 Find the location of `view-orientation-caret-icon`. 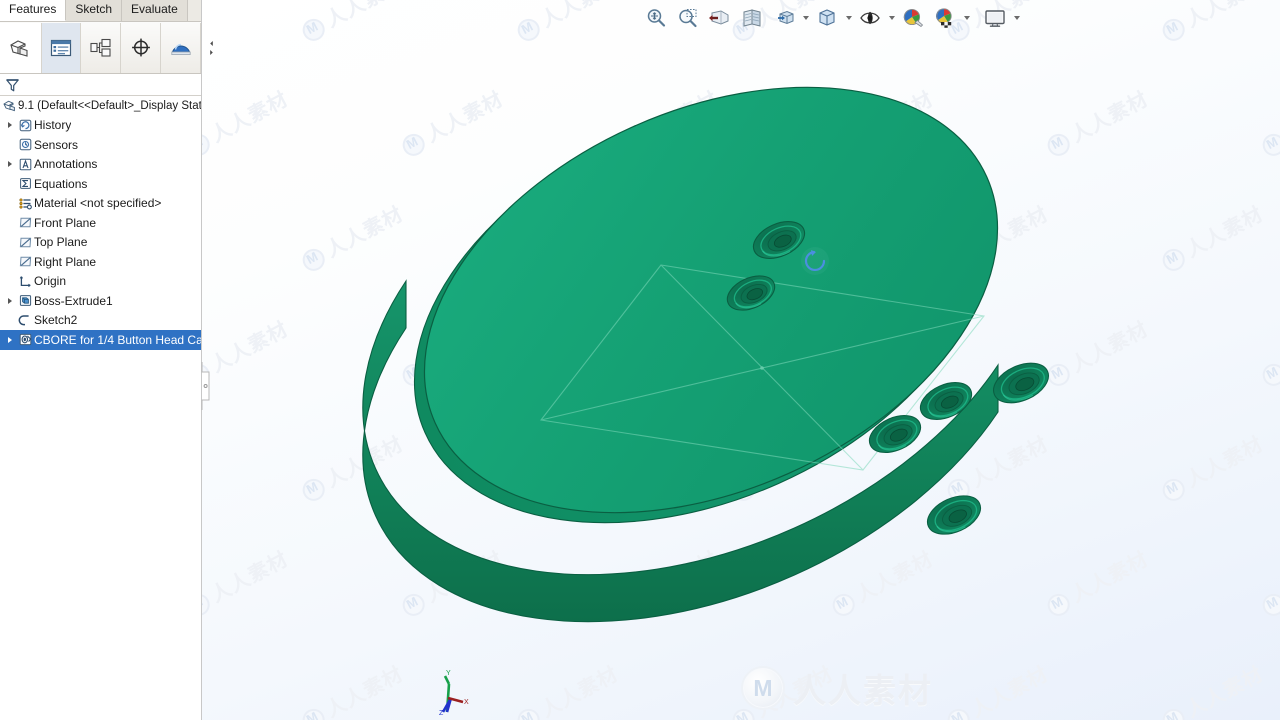

view-orientation-caret-icon is located at coordinates (805, 18).